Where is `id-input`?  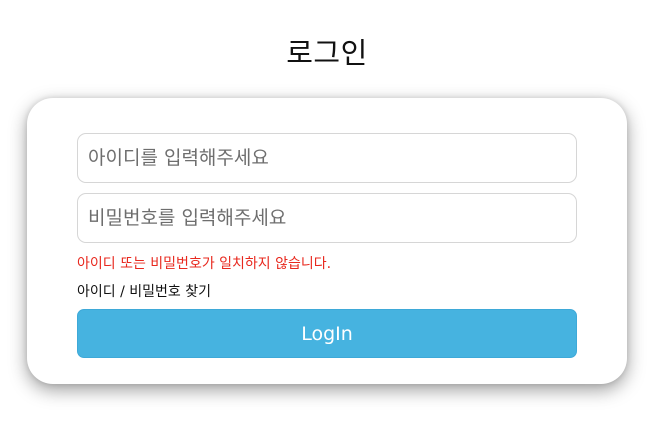 id-input is located at coordinates (327, 158).